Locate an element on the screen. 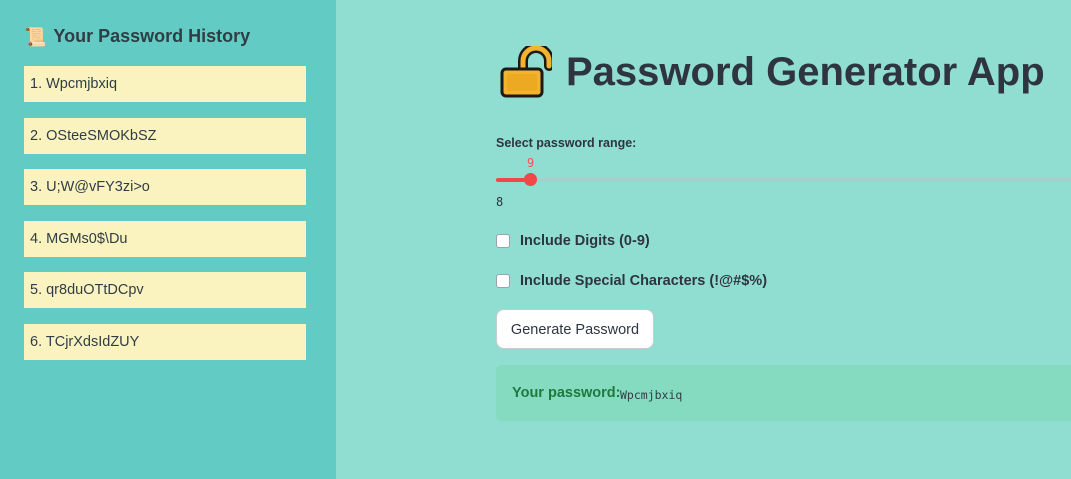  app-title-text: Password Generator App is located at coordinates (805, 71).